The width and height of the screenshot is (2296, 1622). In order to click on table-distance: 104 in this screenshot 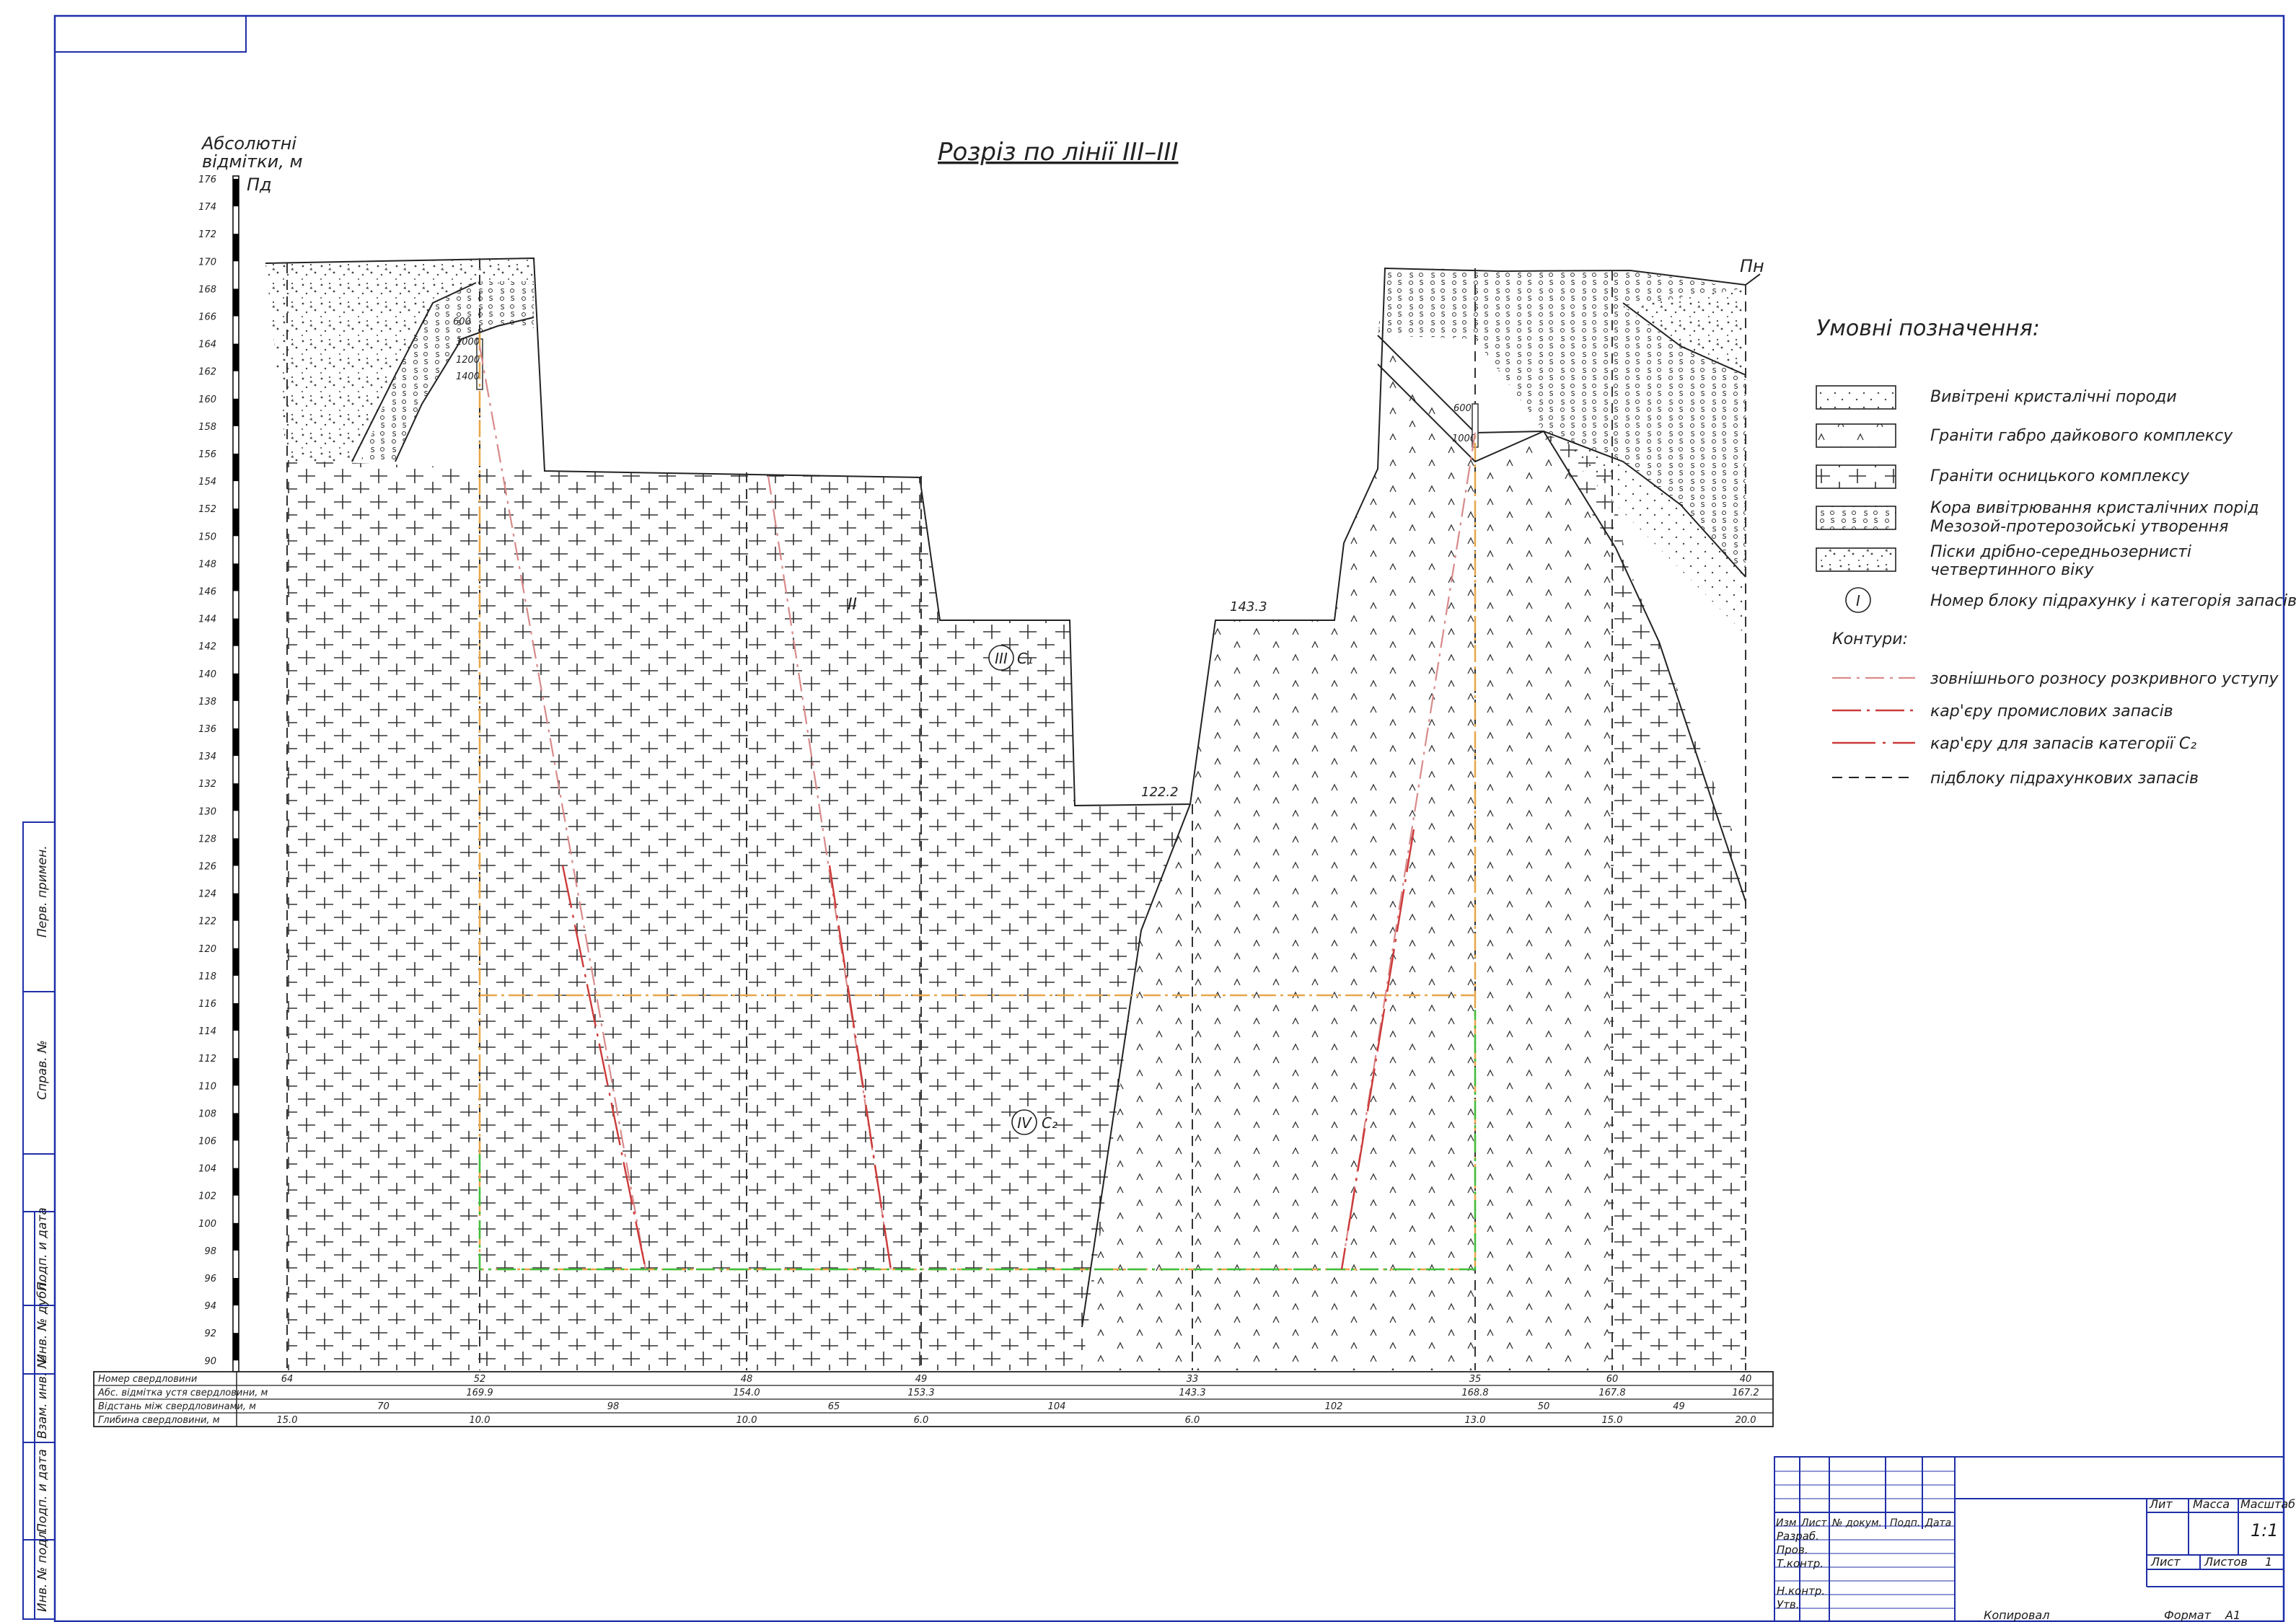, I will do `click(1057, 1406)`.